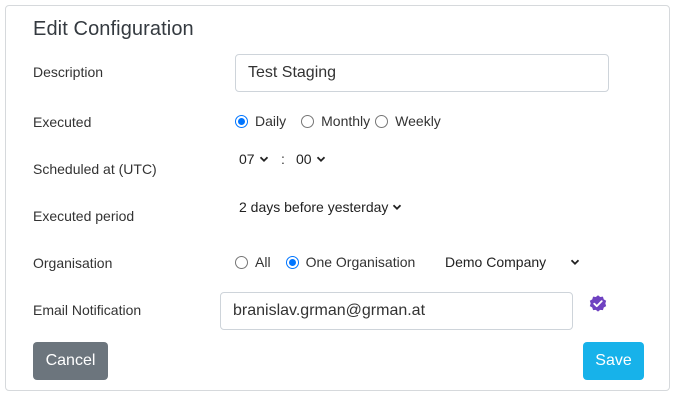 The height and width of the screenshot is (399, 678). I want to click on dialog-title: Edit Configuration, so click(113, 29).